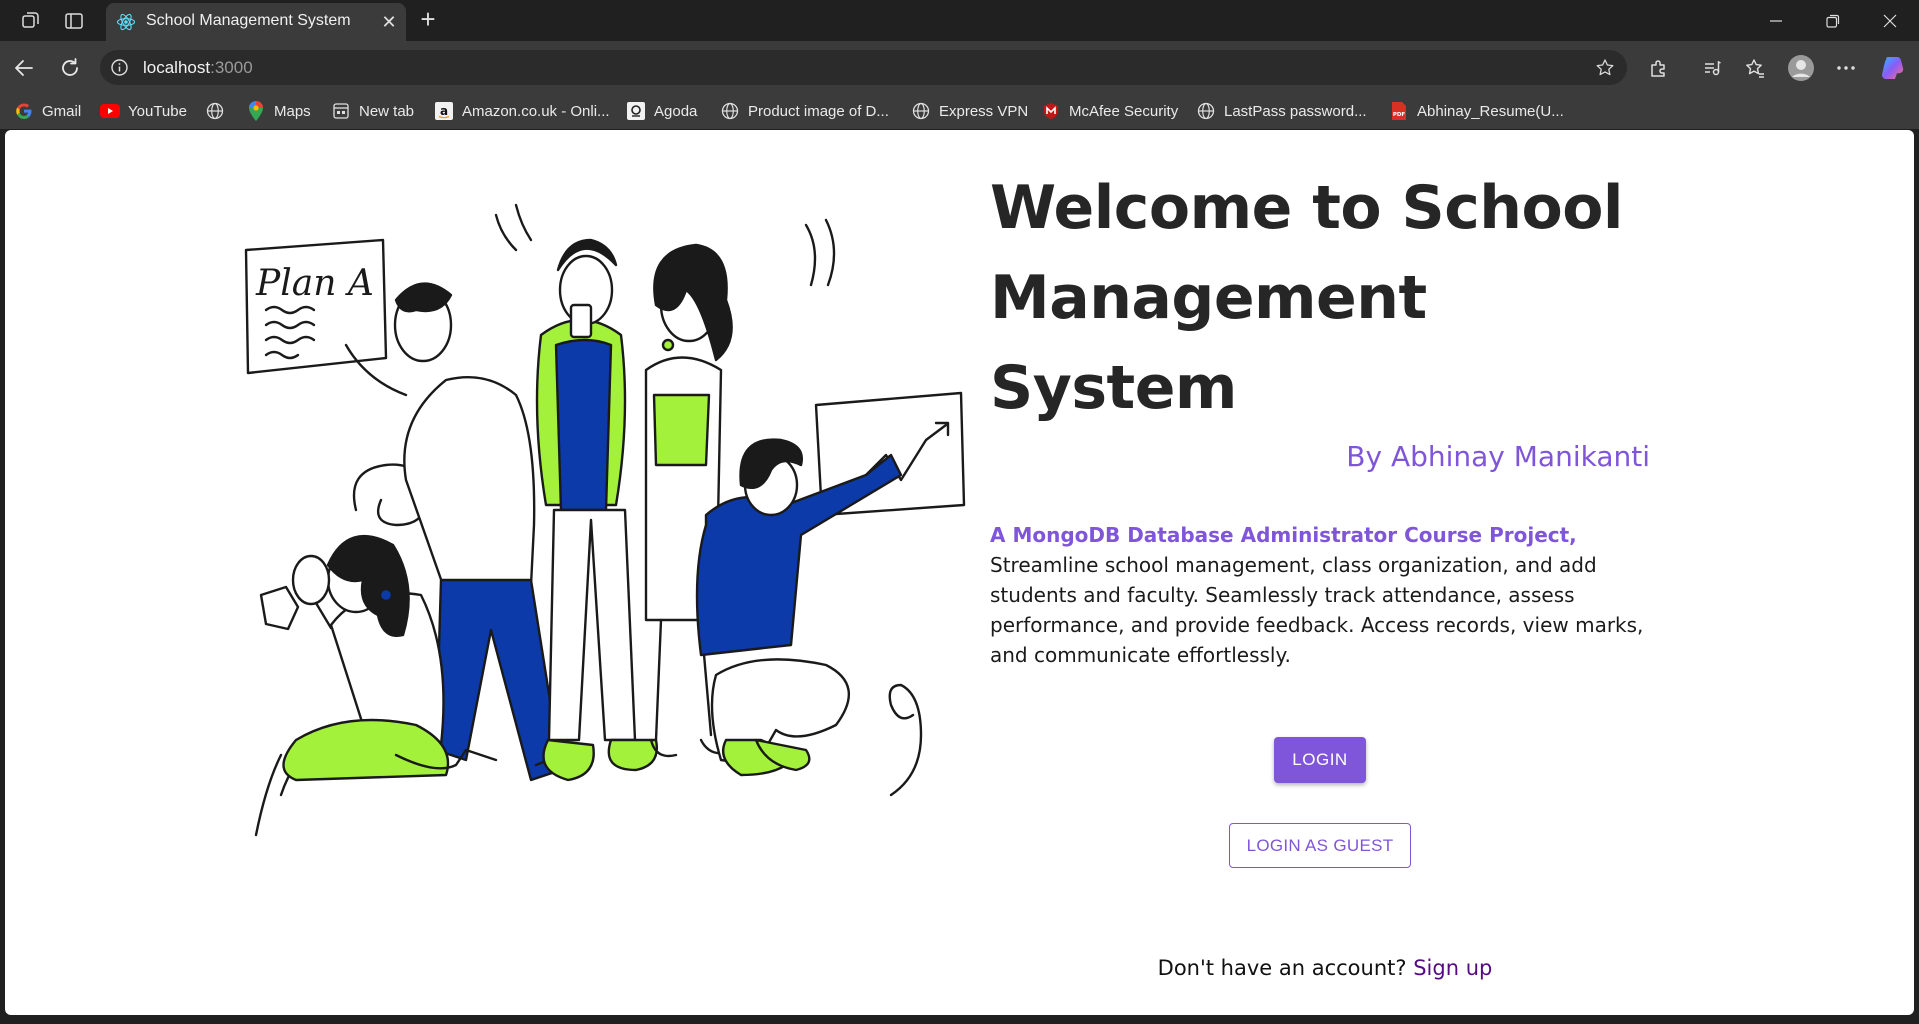 The width and height of the screenshot is (1919, 1024). What do you see at coordinates (1801, 68) in the screenshot?
I see `profile-avatar-icon` at bounding box center [1801, 68].